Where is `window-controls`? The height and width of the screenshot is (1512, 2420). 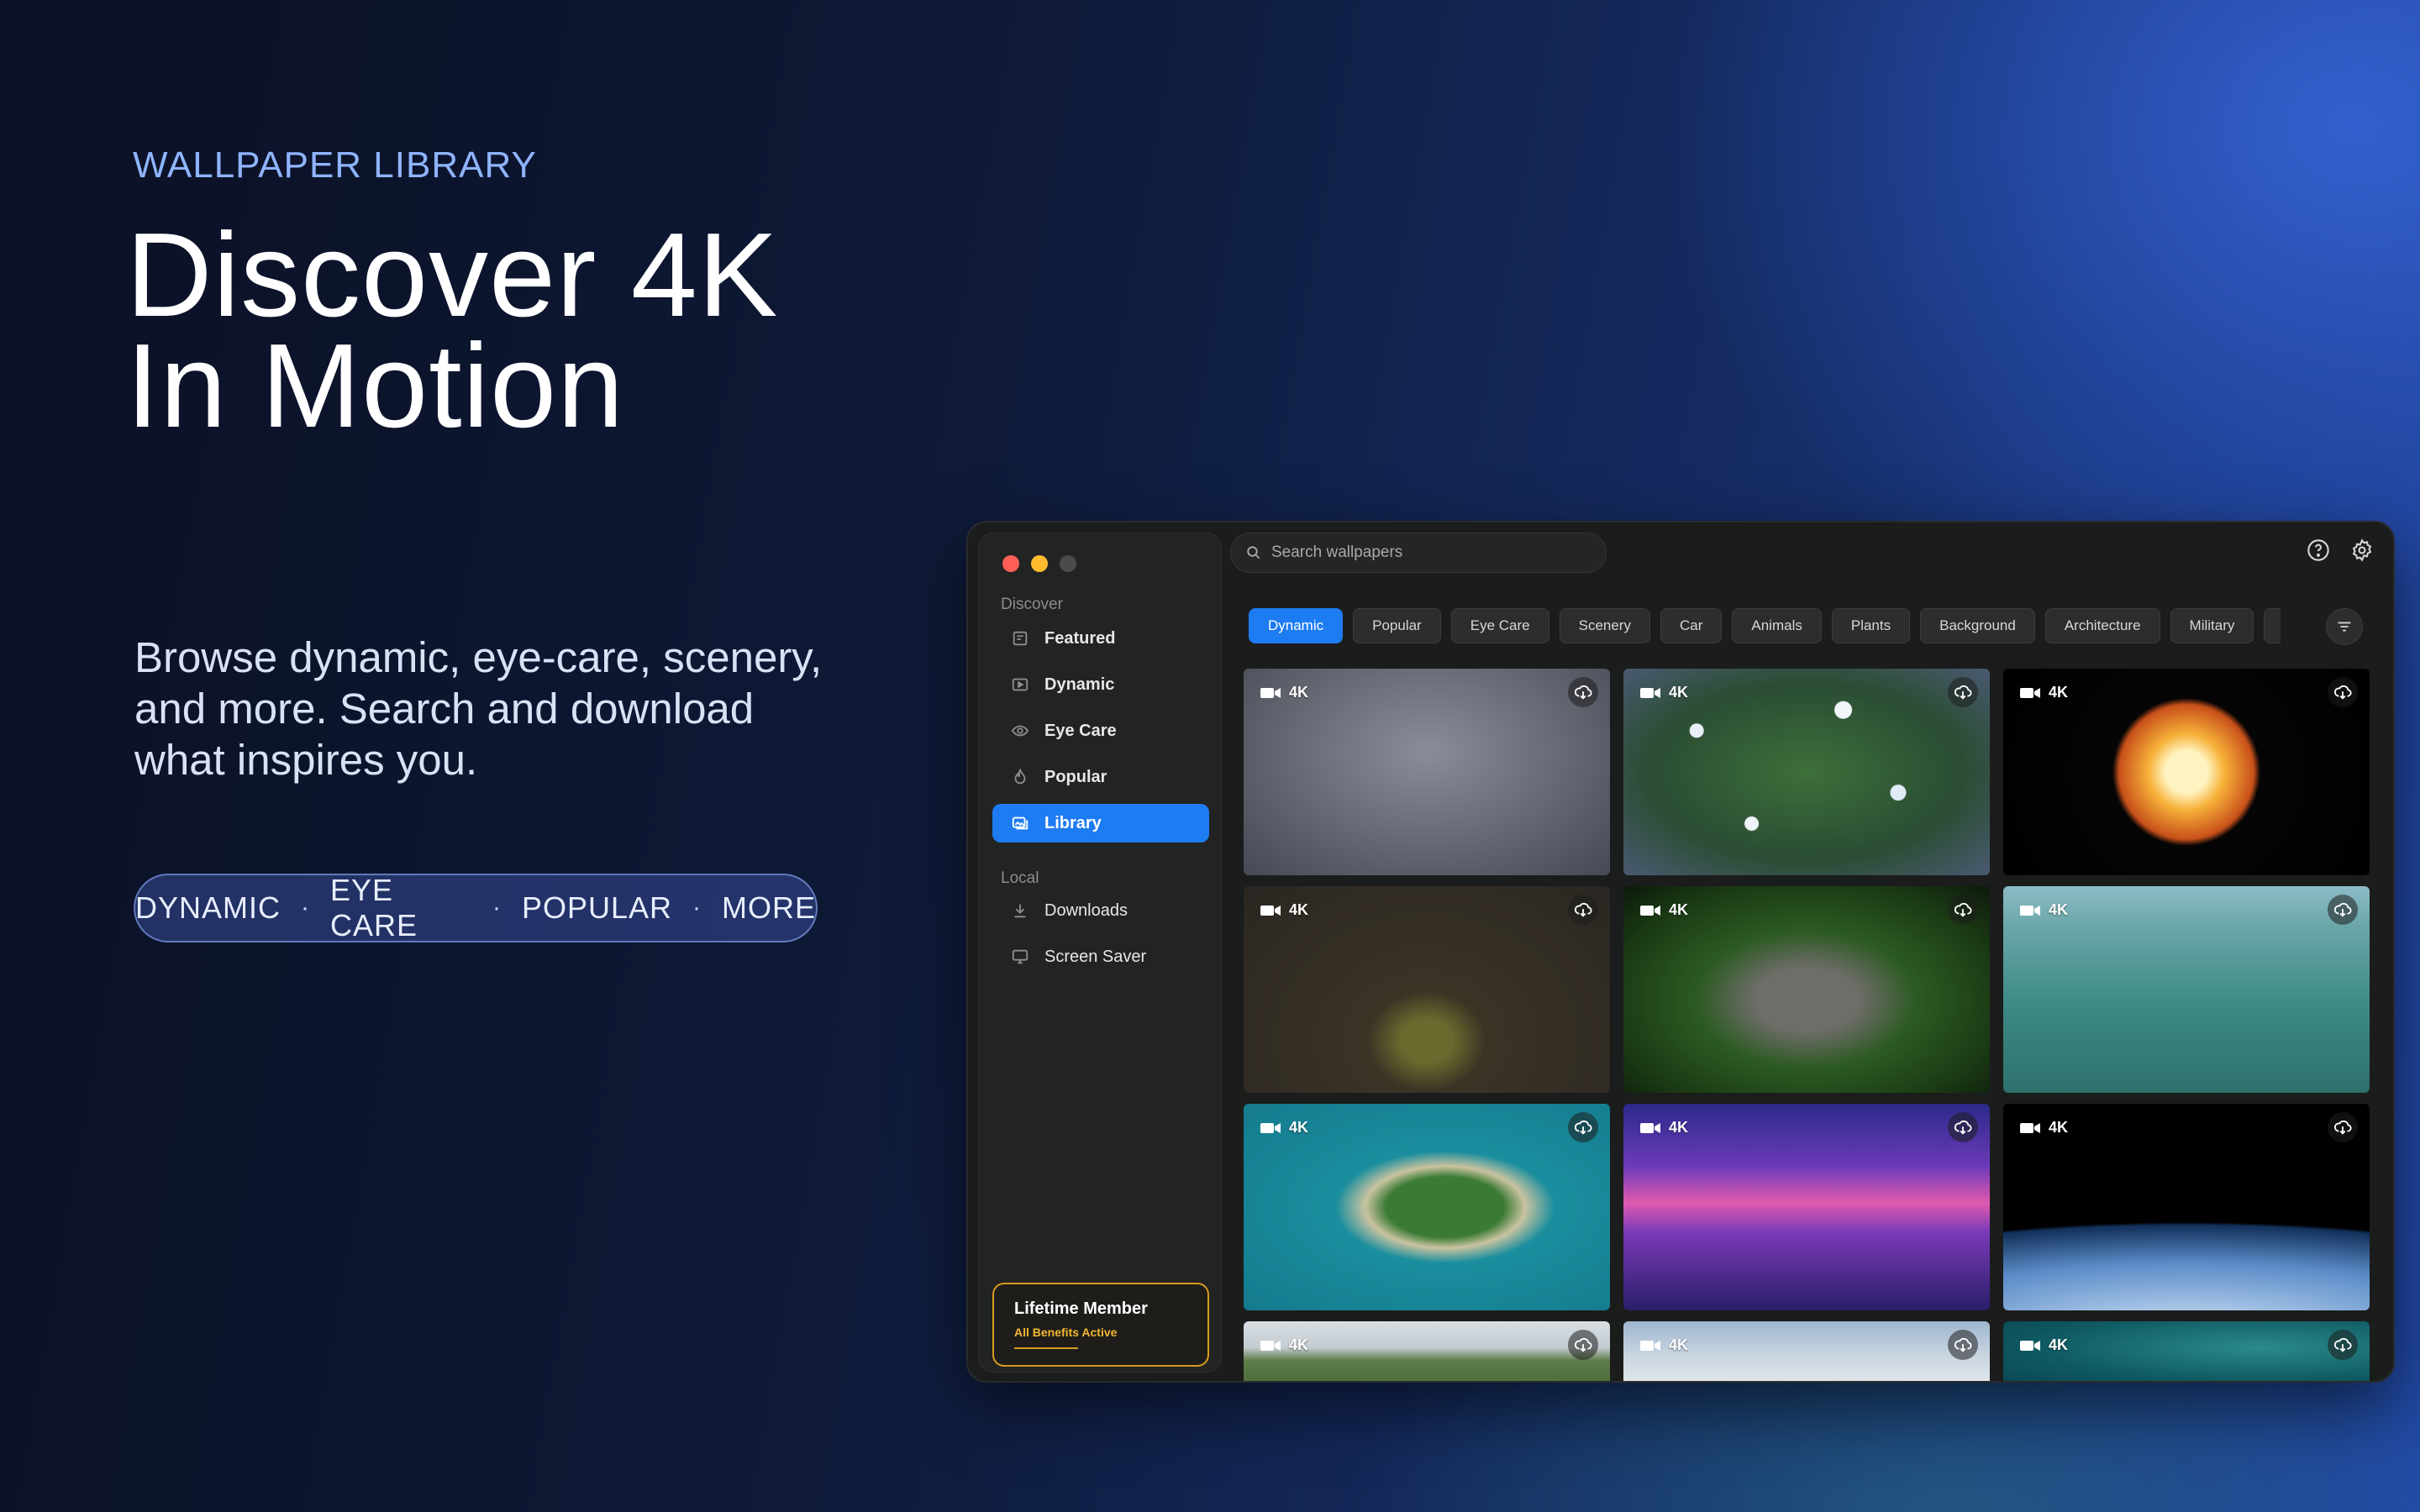 window-controls is located at coordinates (1039, 563).